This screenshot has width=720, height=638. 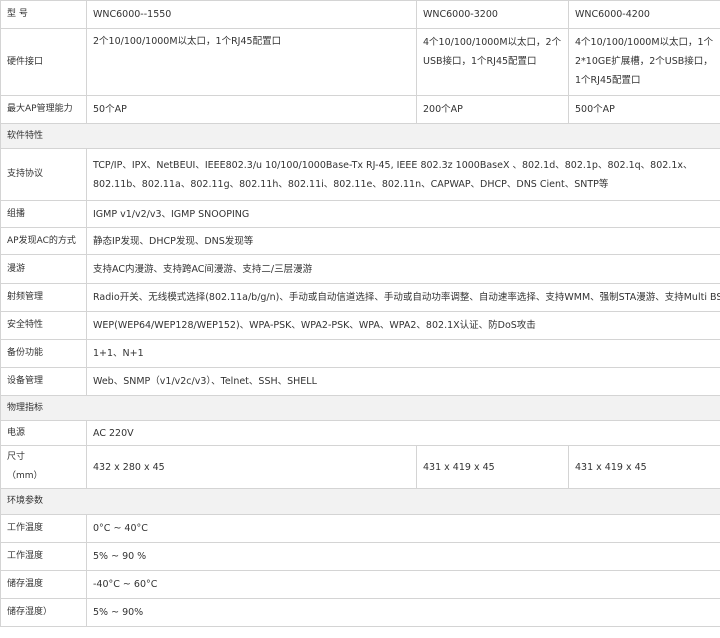 I want to click on row-label: 备份功能, so click(x=43, y=353).